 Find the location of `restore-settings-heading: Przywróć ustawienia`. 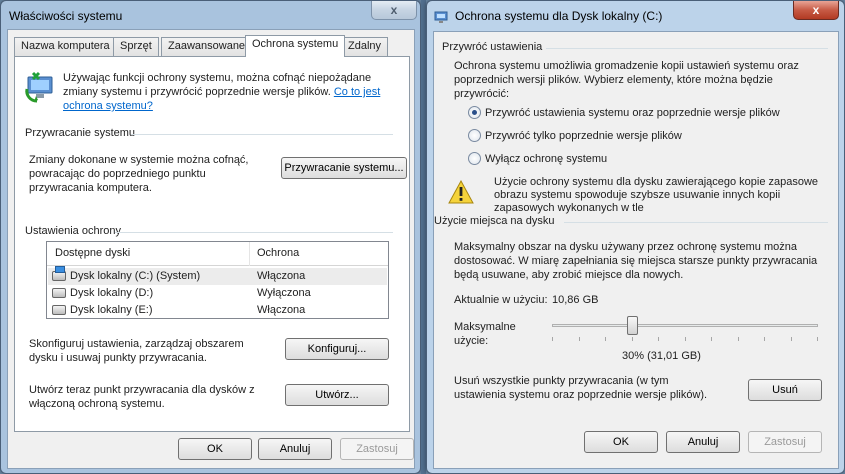

restore-settings-heading: Przywróć ustawienia is located at coordinates (492, 47).